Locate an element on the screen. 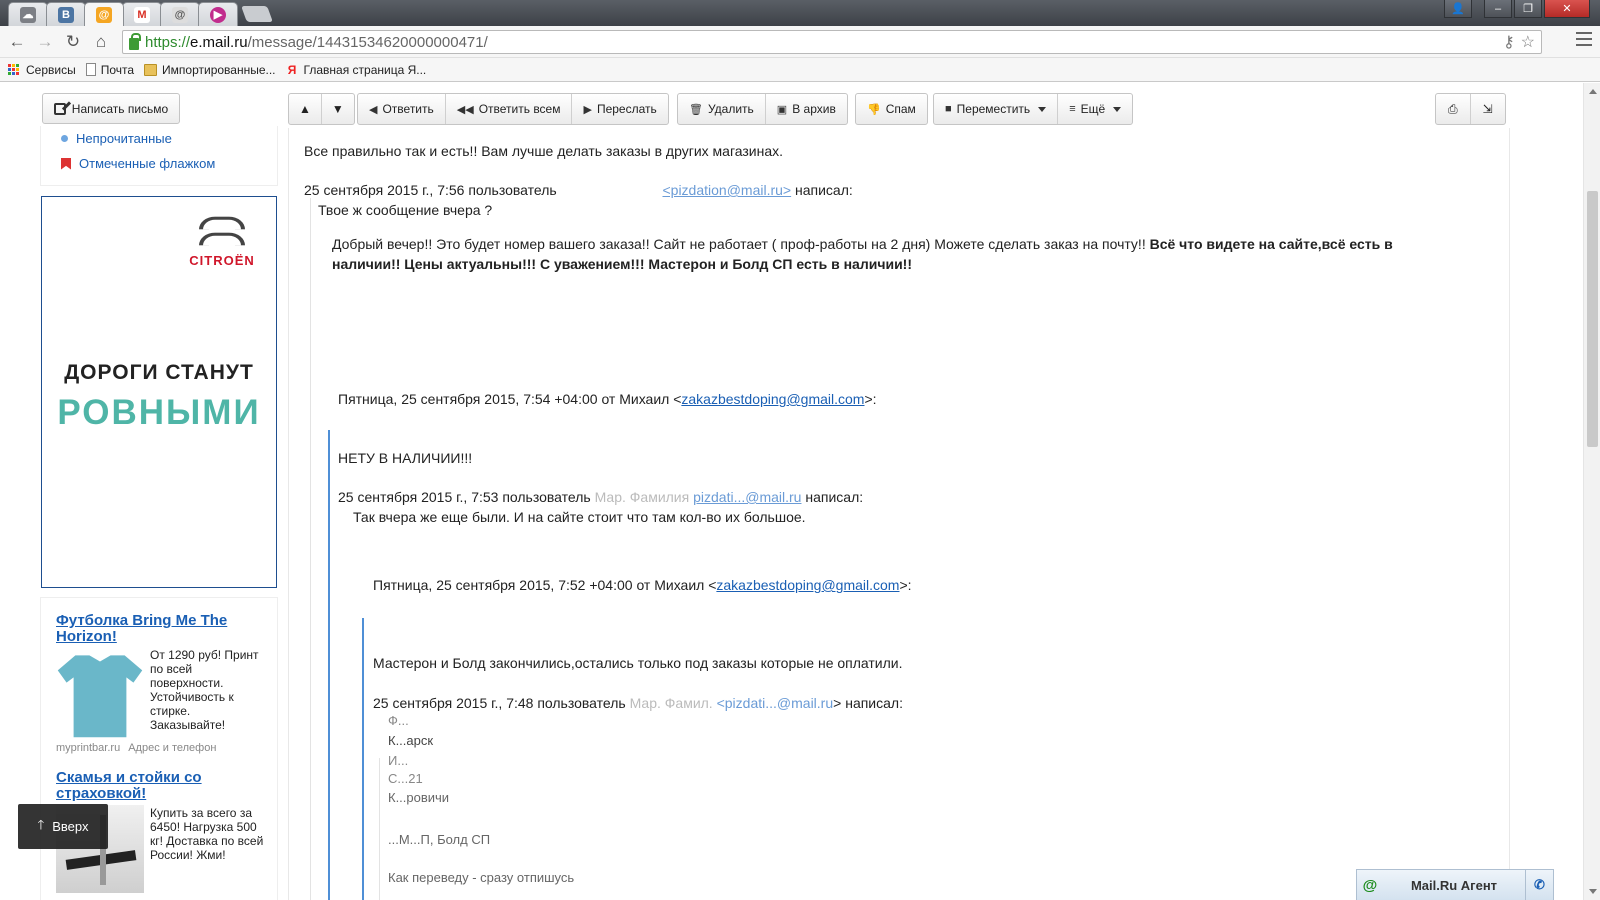 Image resolution: width=1600 pixels, height=900 pixels. quote-header-text: 25 сентября 2015 г., 7:56 пользователь is located at coordinates (430, 190).